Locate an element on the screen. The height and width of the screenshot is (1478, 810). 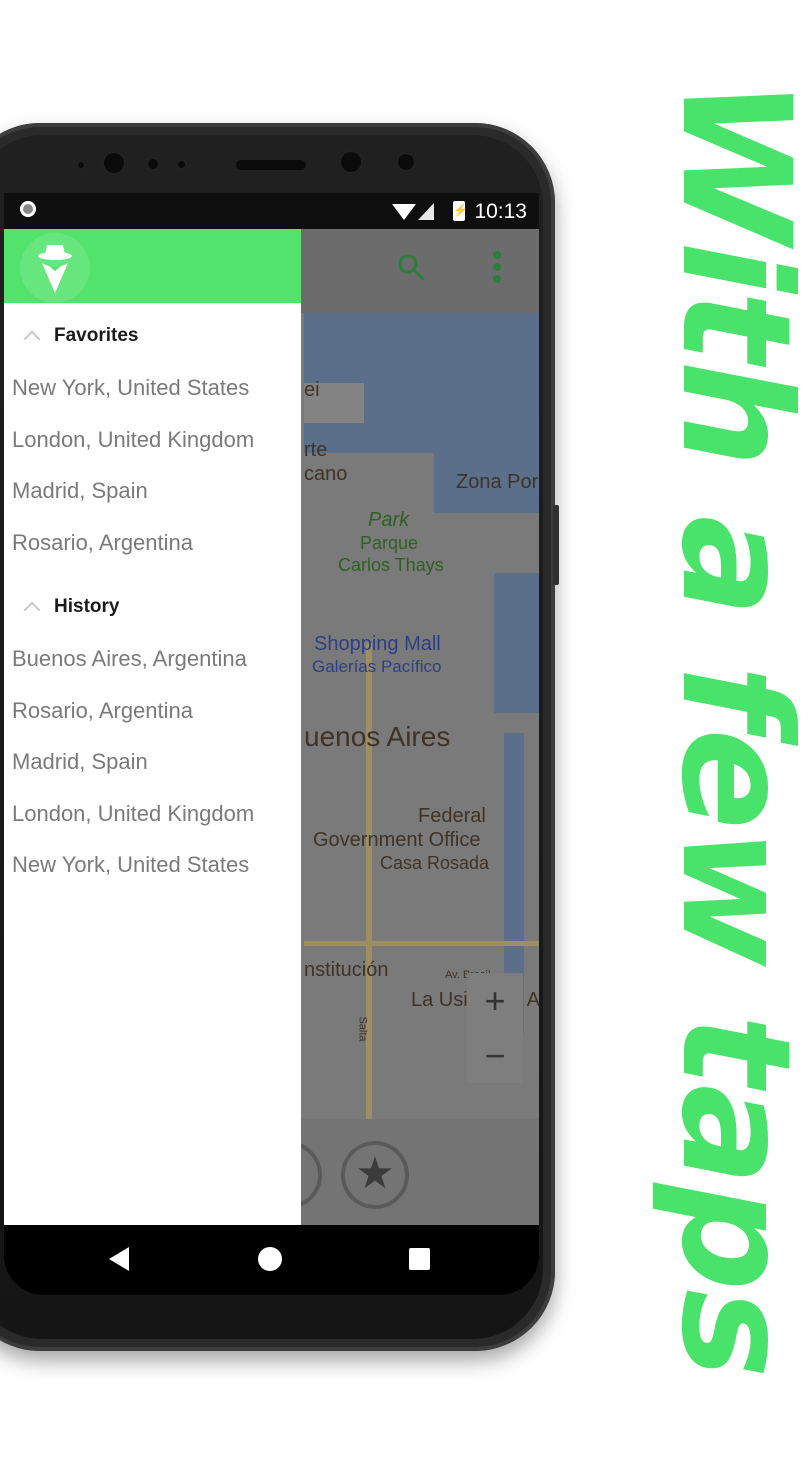
wifi-icon is located at coordinates (404, 212).